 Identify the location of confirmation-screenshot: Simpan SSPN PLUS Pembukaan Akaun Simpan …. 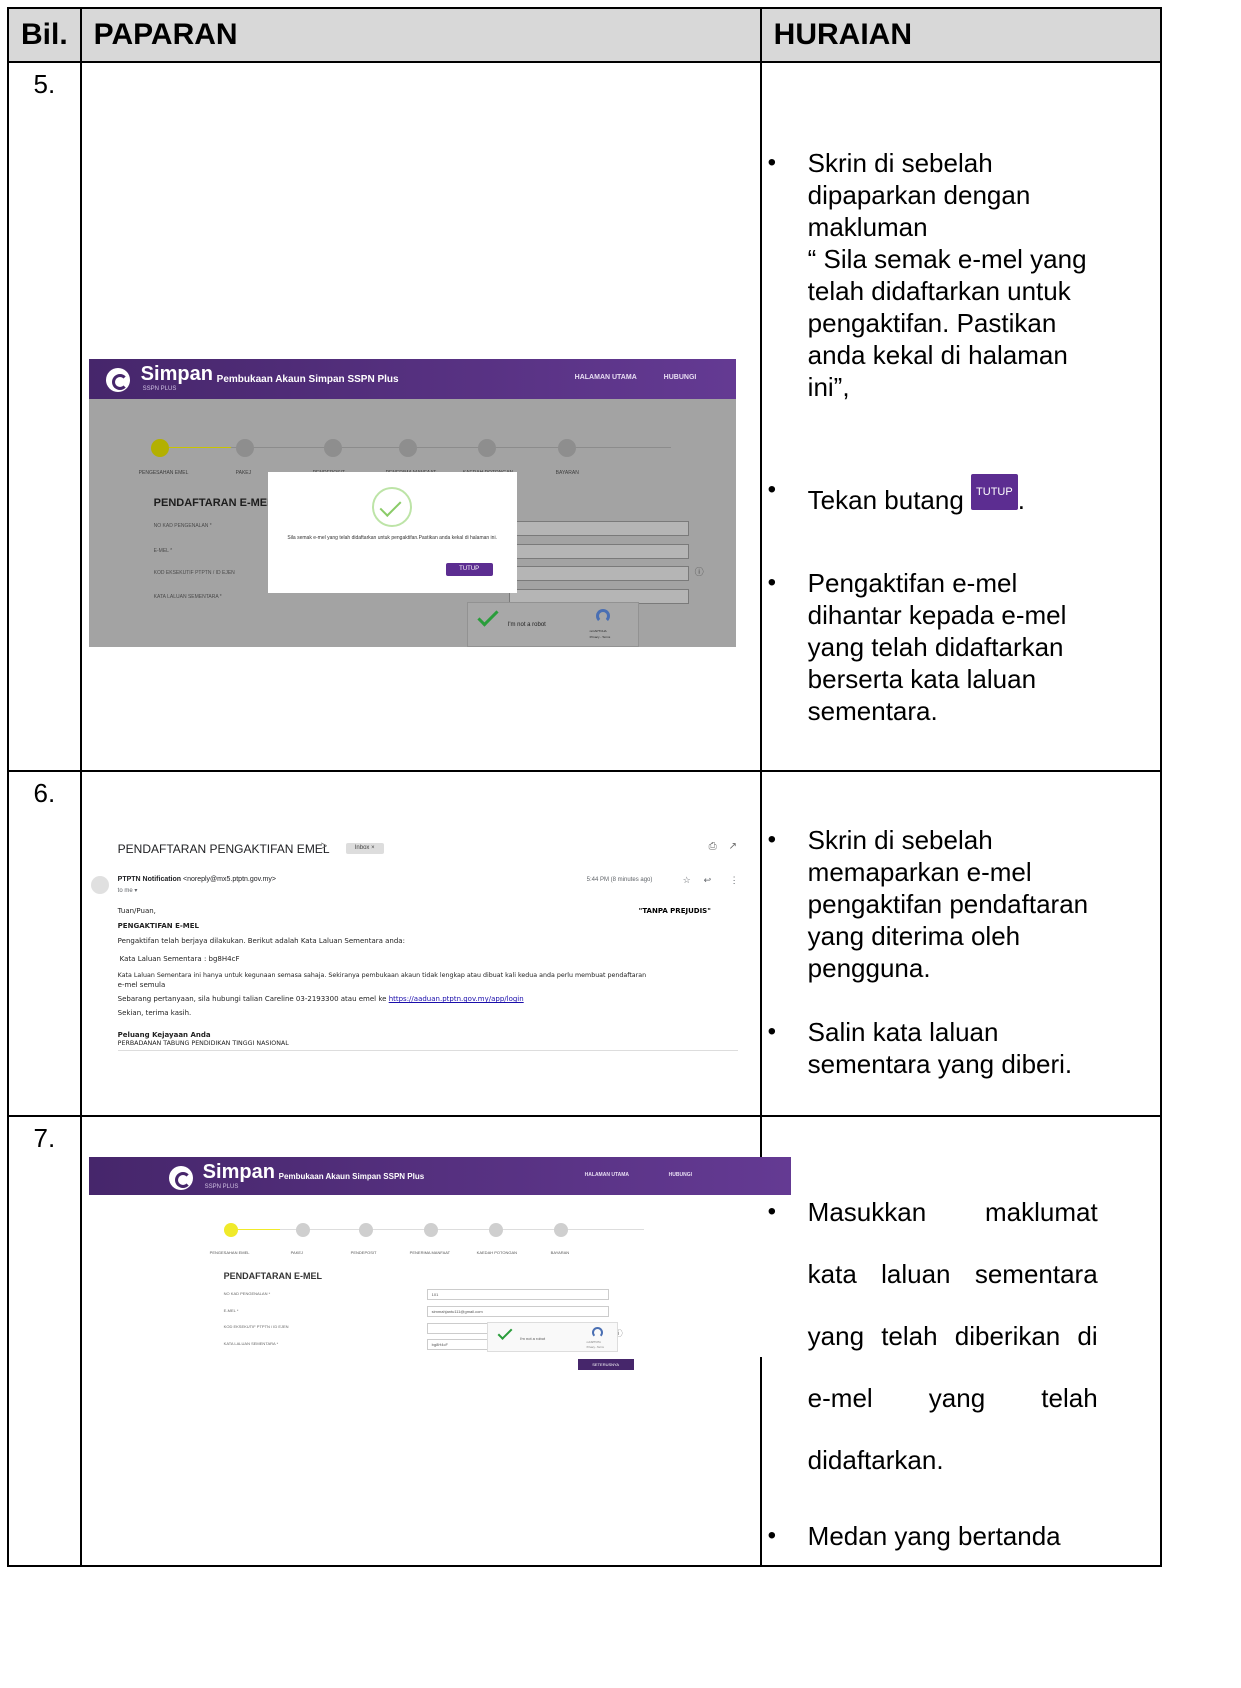
(412, 503).